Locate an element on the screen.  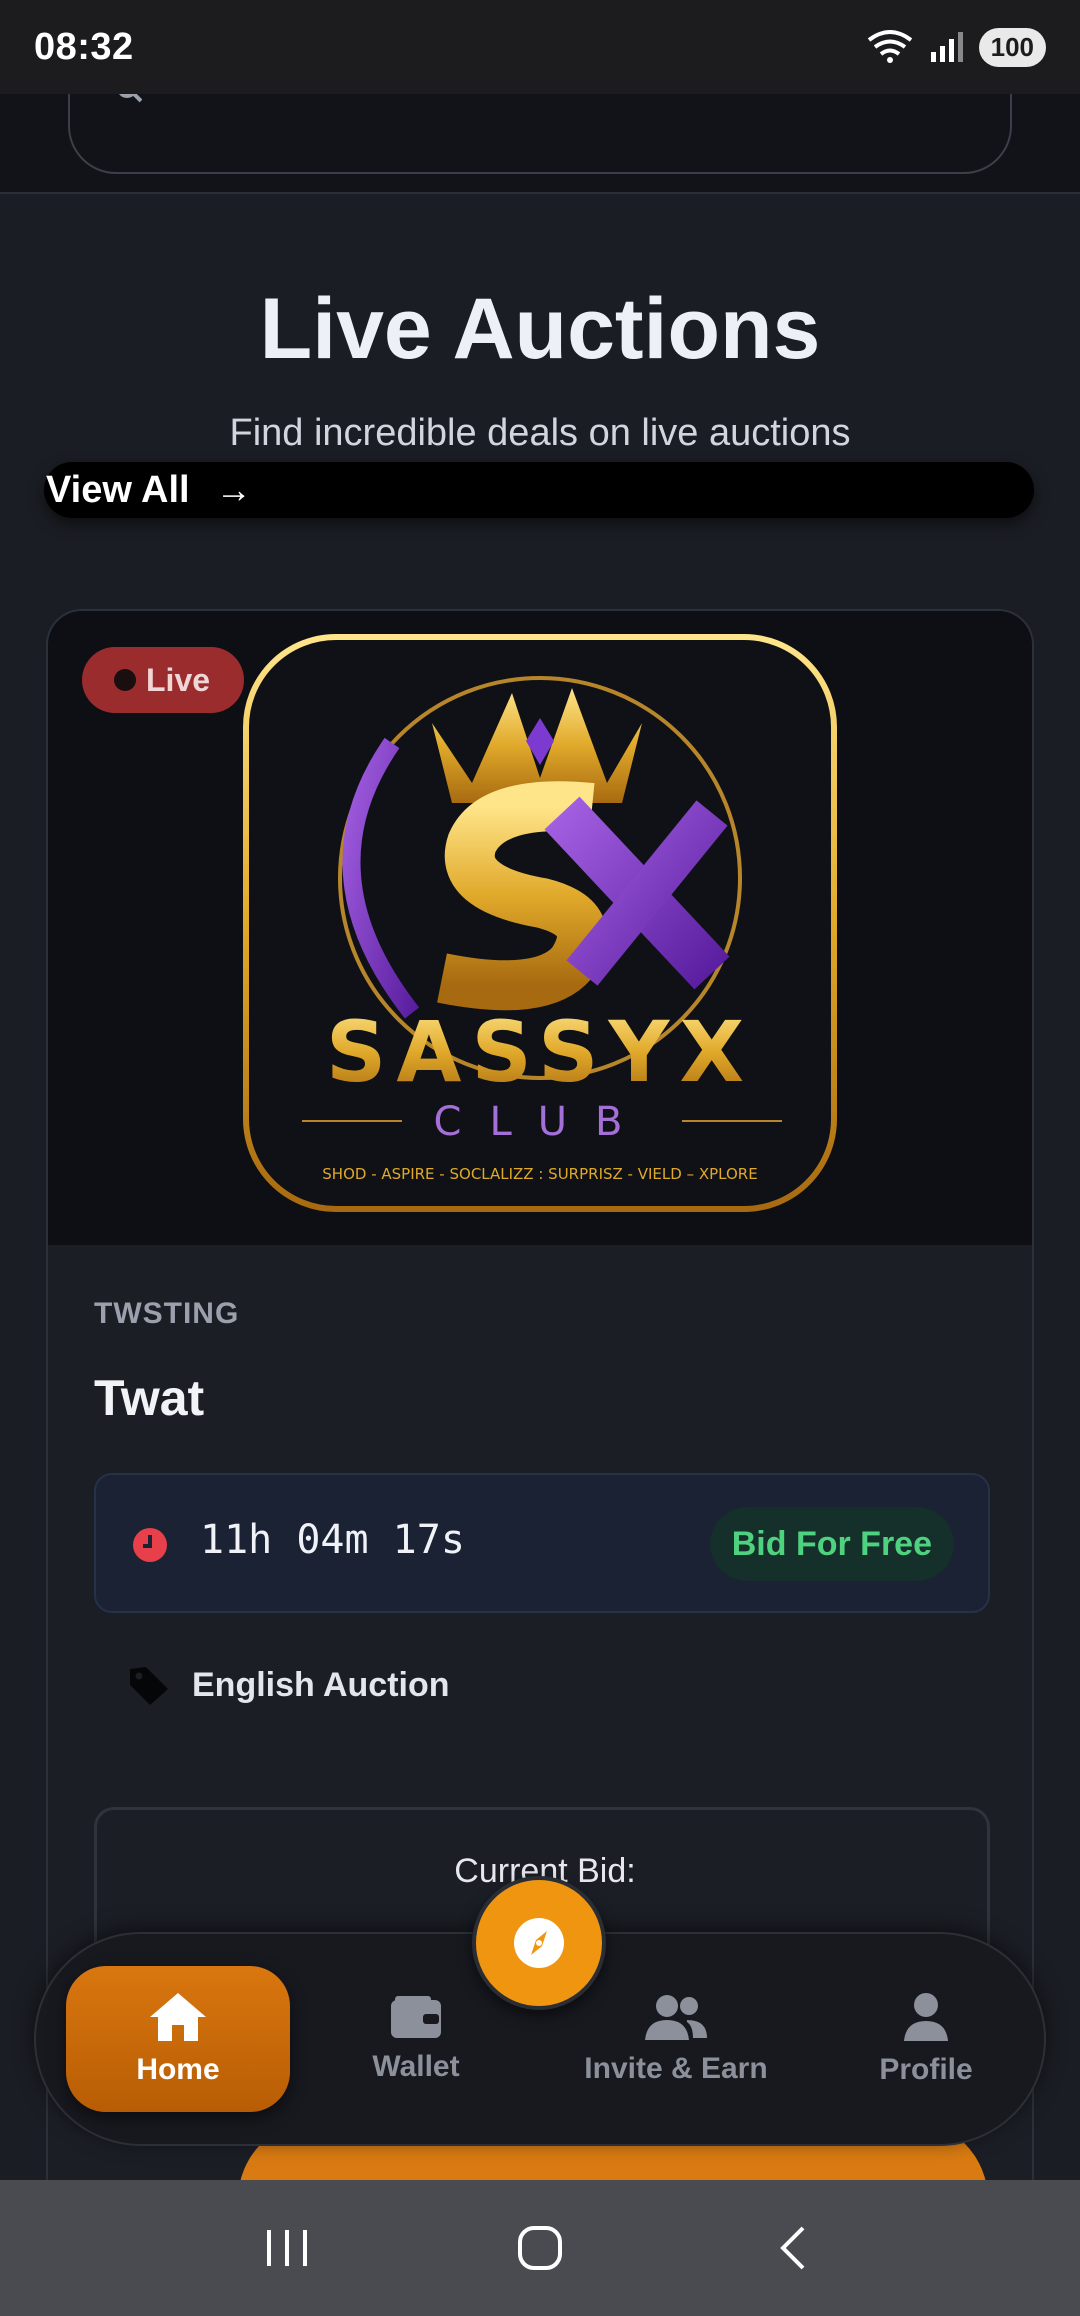
compass-icon is located at coordinates (539, 1943).